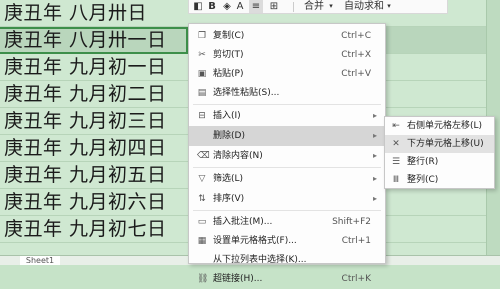 Image resolution: width=500 pixels, height=289 pixels. I want to click on bold-button: B, so click(212, 6).